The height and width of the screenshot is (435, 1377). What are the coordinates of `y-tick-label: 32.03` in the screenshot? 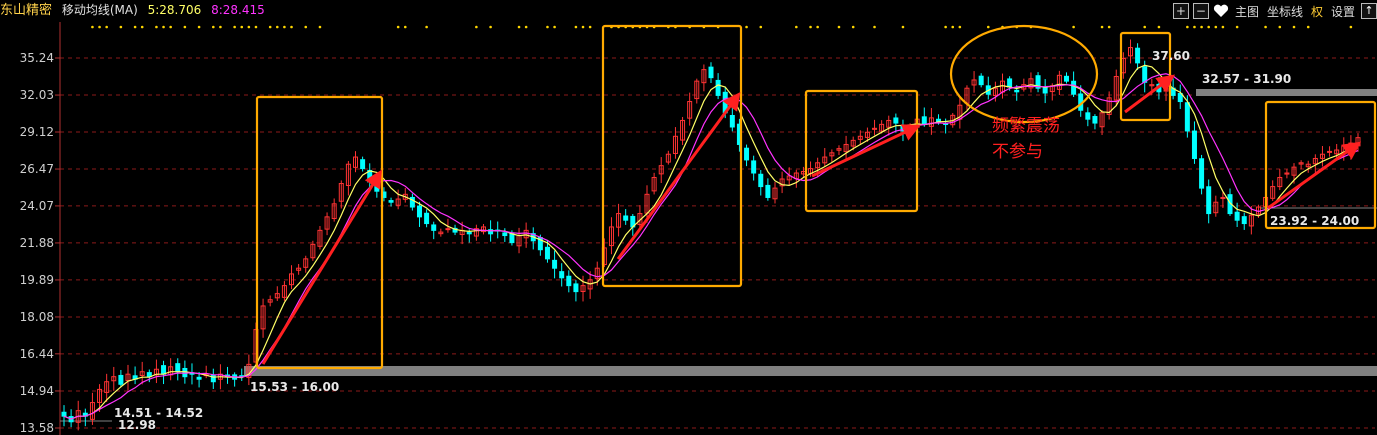 It's located at (37, 95).